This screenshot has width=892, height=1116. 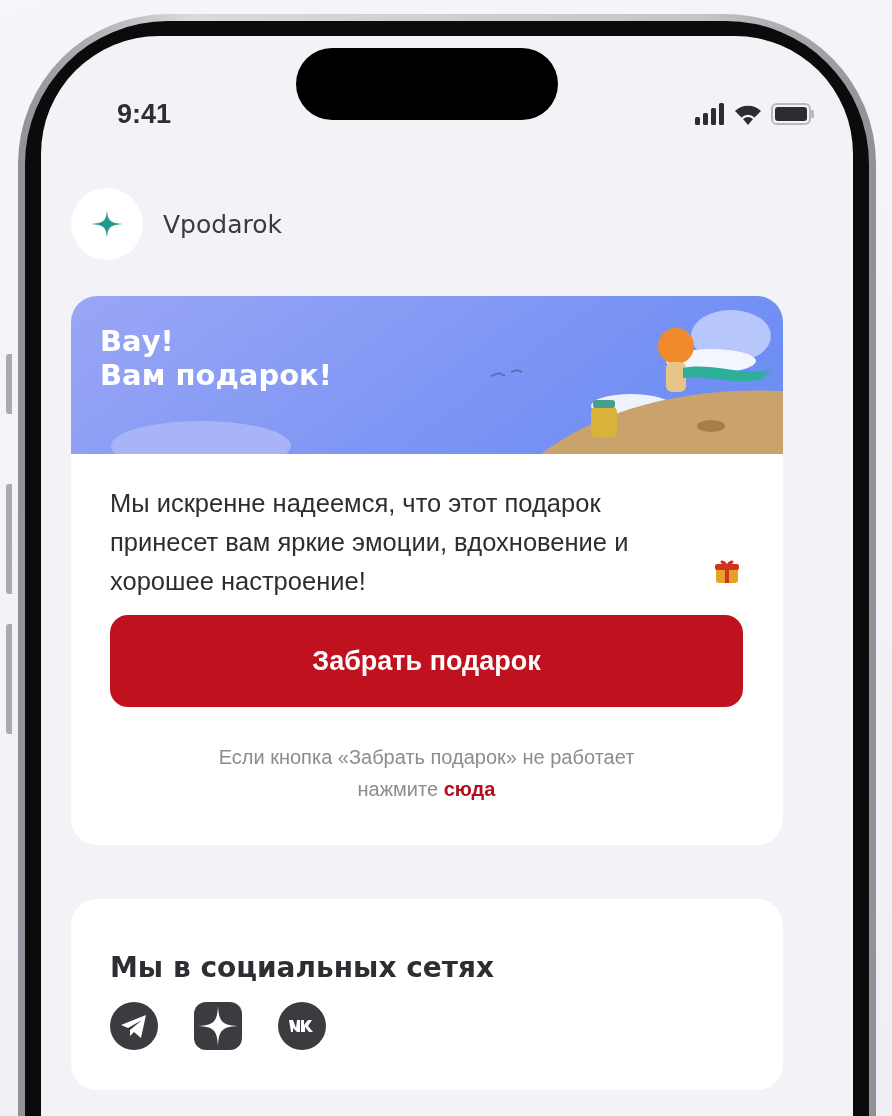 I want to click on gift-icon, so click(x=727, y=571).